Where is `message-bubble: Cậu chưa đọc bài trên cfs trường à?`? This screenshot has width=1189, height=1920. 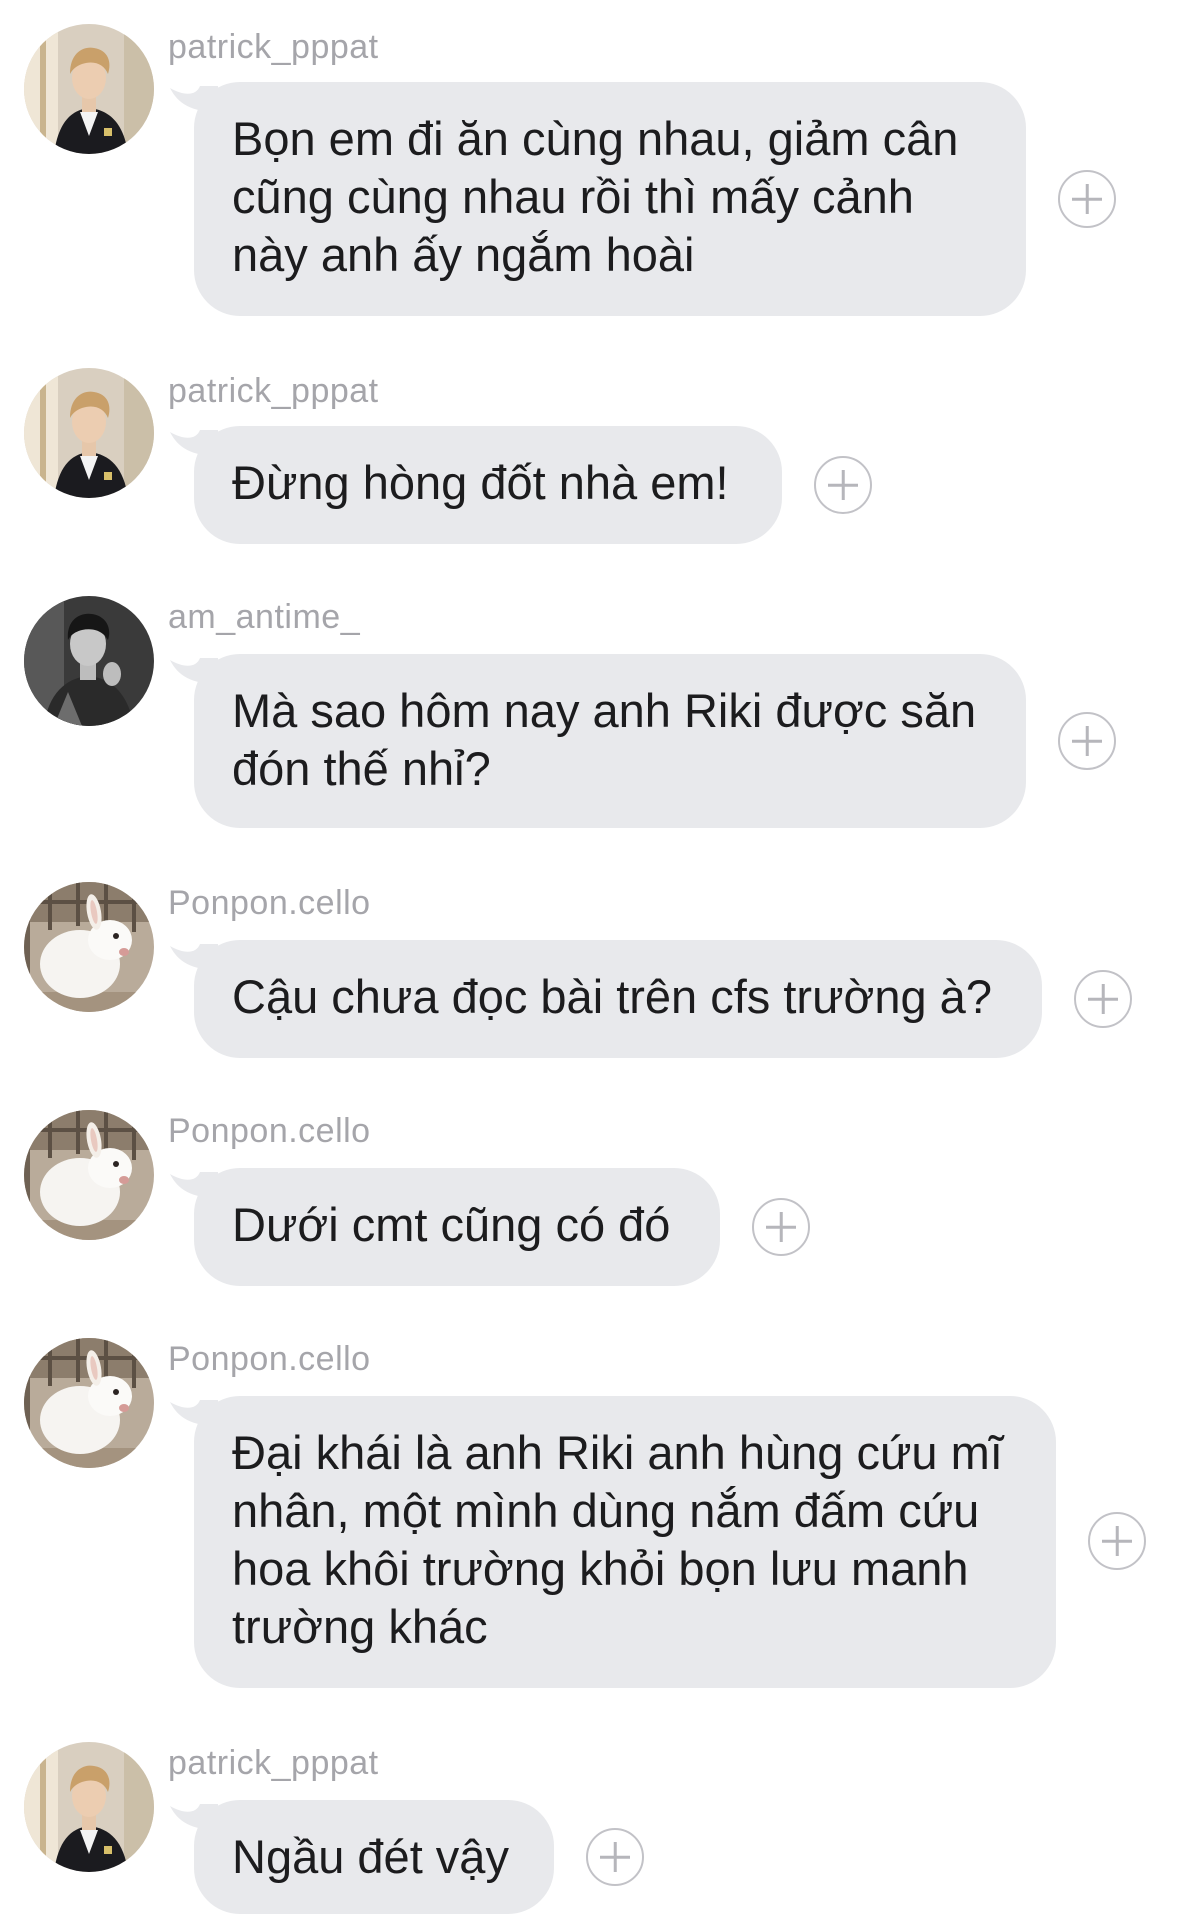 message-bubble: Cậu chưa đọc bài trên cfs trường à? is located at coordinates (618, 999).